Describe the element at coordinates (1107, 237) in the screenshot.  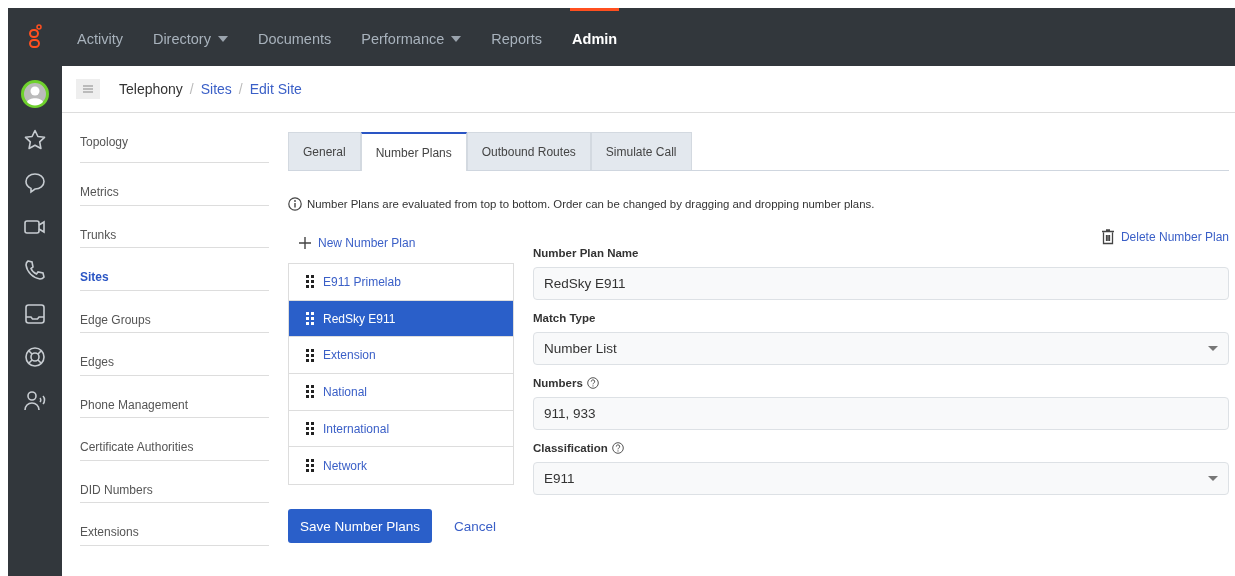
I see `trash-icon` at that location.